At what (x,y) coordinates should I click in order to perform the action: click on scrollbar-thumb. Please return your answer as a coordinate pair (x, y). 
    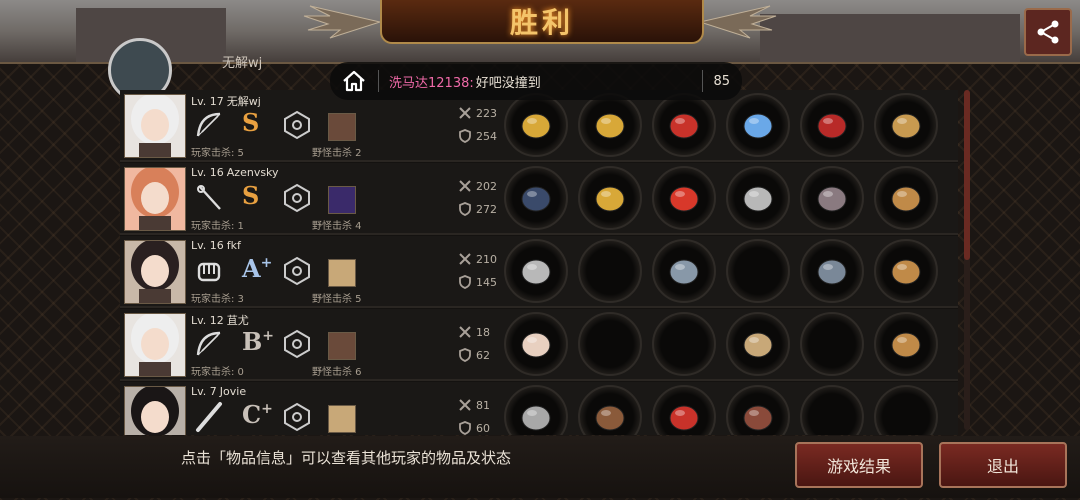
    Looking at the image, I should click on (967, 175).